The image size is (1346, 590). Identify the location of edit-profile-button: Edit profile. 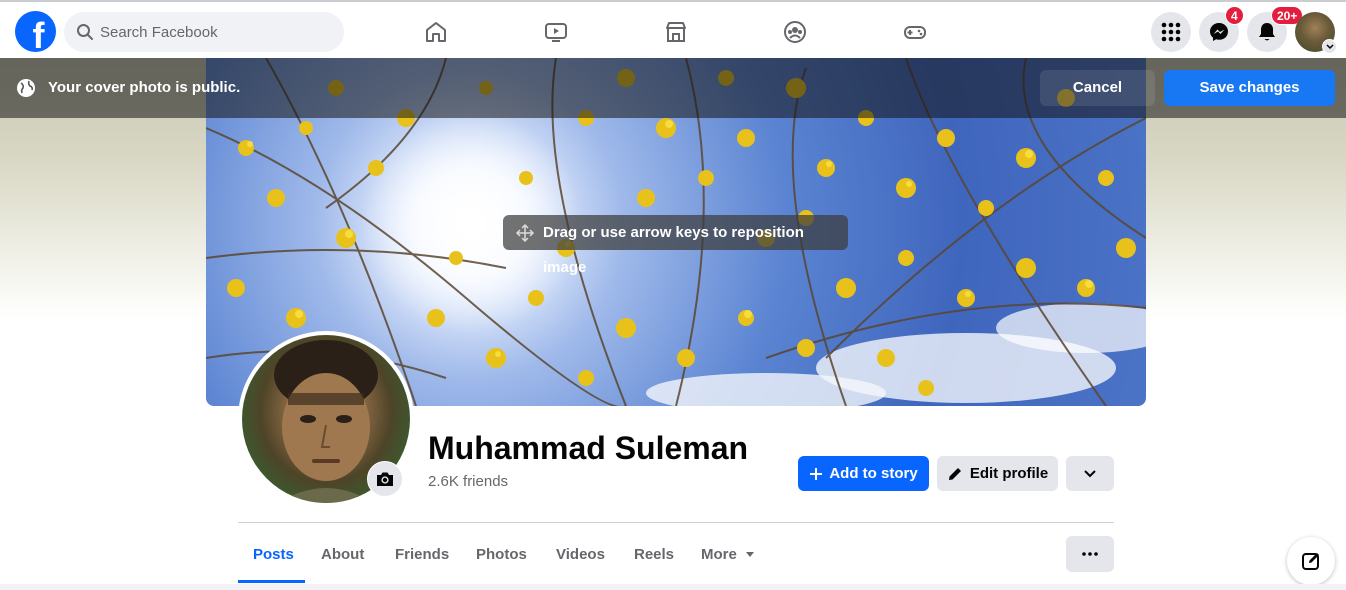
(997, 473).